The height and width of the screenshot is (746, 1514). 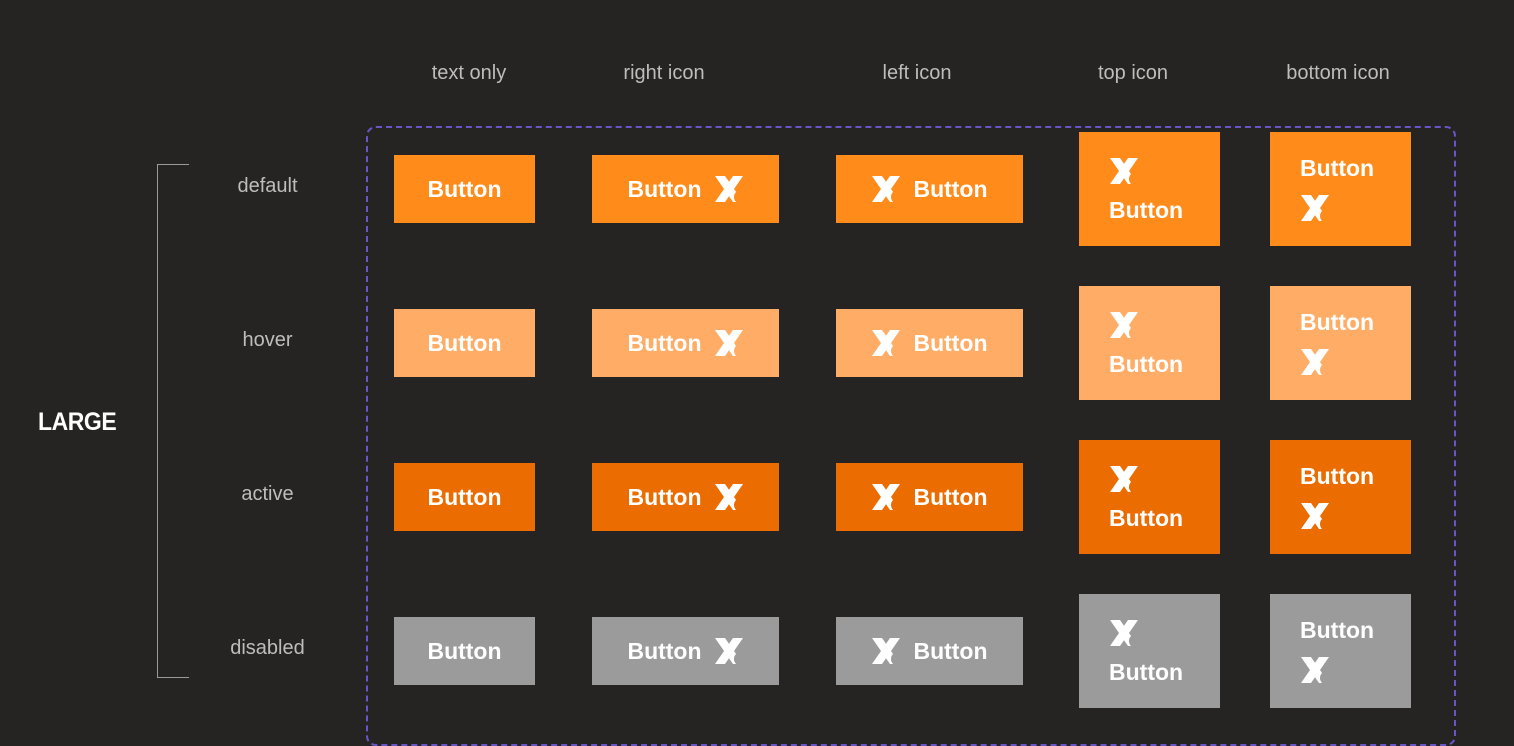 I want to click on button-right-hover: Button, so click(x=685, y=343).